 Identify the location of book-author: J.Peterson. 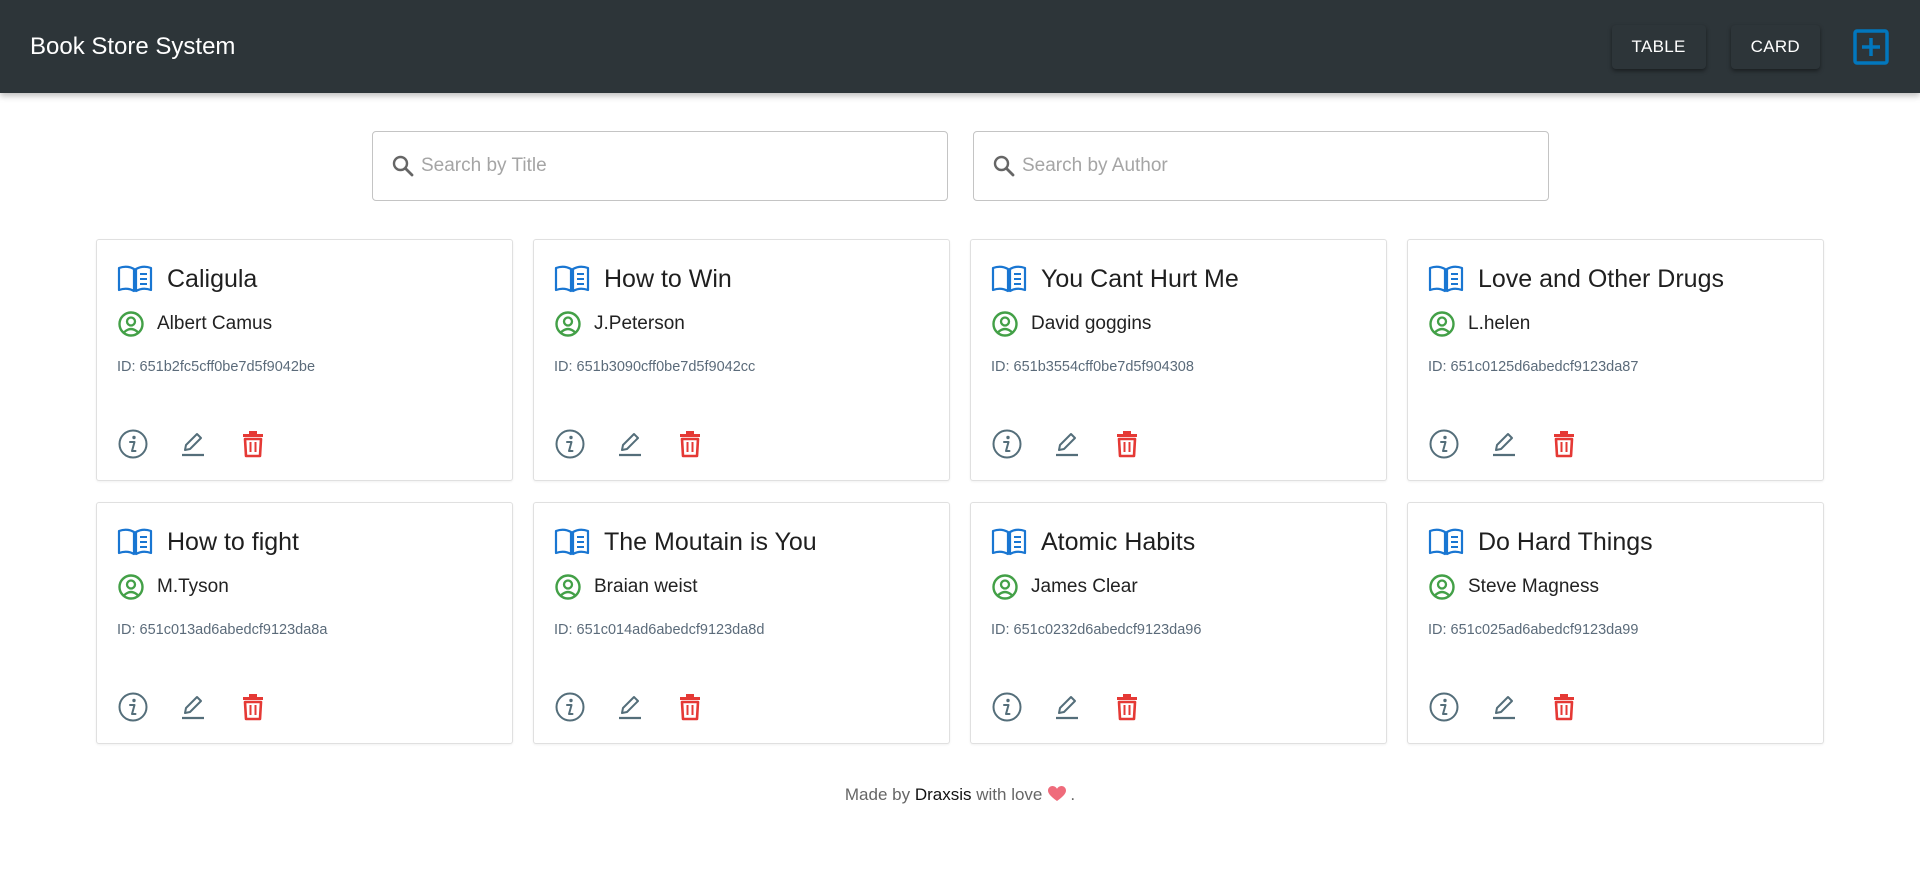
(639, 323).